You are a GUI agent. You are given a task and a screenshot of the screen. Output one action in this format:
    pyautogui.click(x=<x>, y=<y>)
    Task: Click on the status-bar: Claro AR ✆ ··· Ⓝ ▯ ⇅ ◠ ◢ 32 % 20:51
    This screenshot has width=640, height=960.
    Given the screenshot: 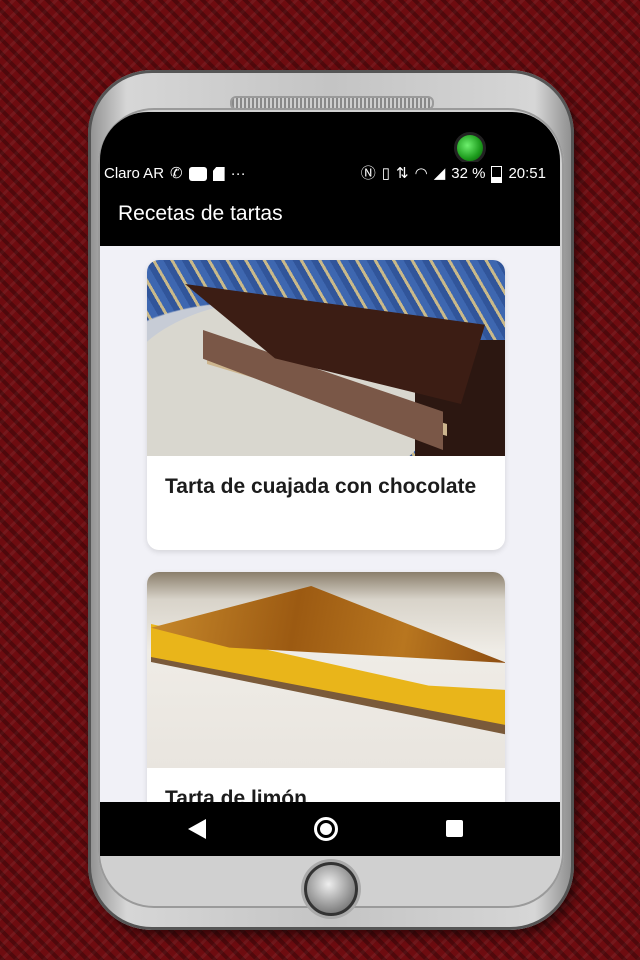 What is the action you would take?
    pyautogui.click(x=330, y=174)
    